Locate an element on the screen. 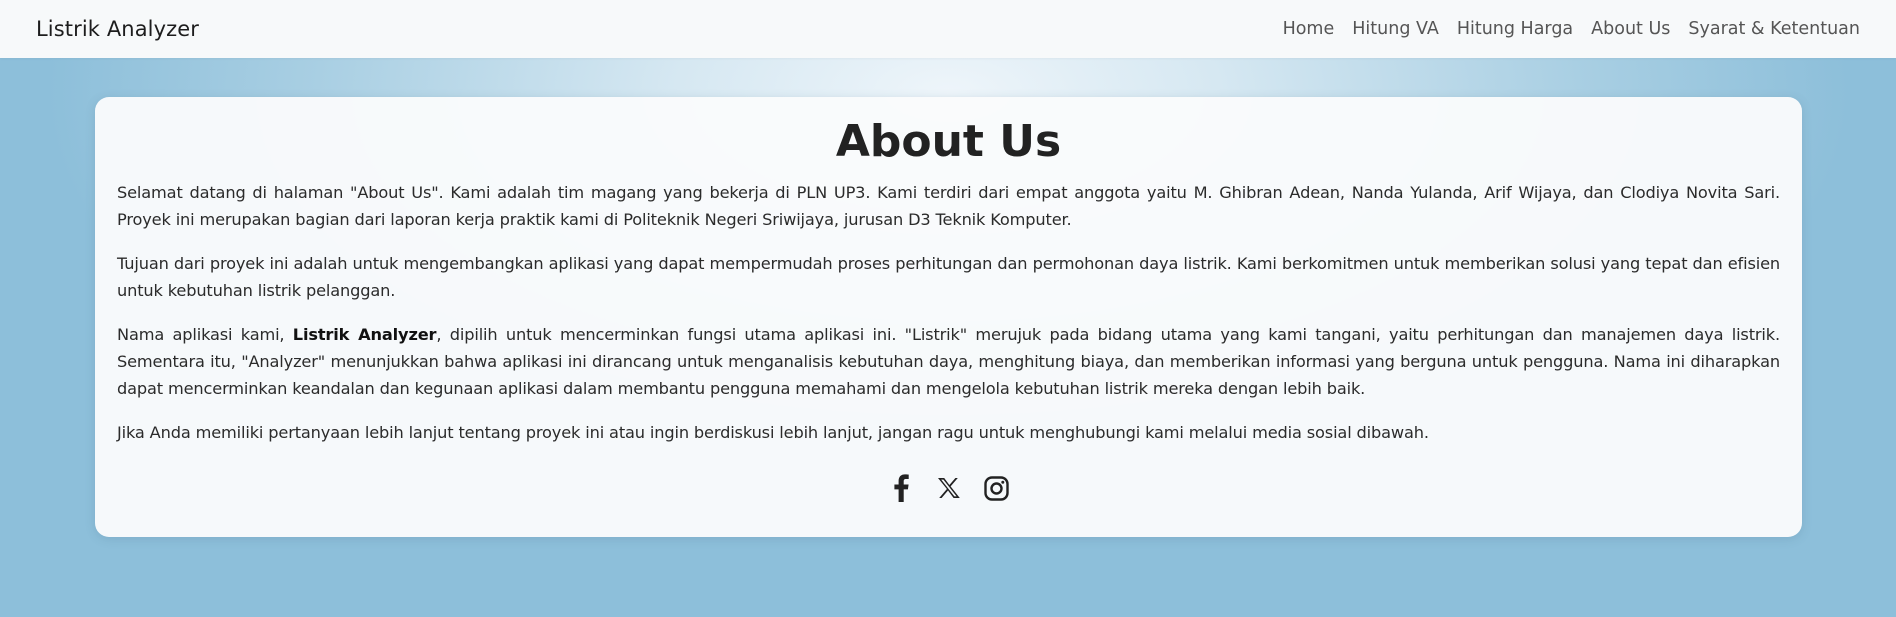  nav-link-hitung-va: Hitung VA is located at coordinates (1395, 29).